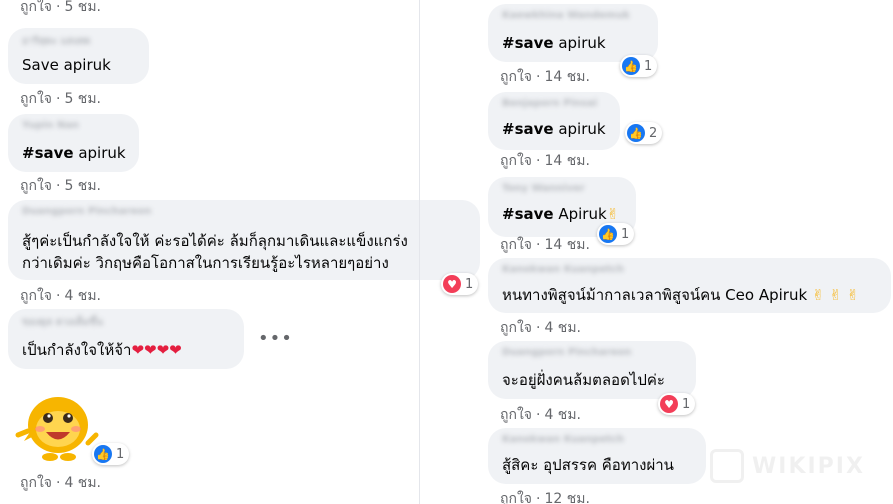 This screenshot has width=893, height=504. Describe the element at coordinates (573, 33) in the screenshot. I see `comment-bubble: Kaewkhina Wandemuk #save apiruk` at that location.